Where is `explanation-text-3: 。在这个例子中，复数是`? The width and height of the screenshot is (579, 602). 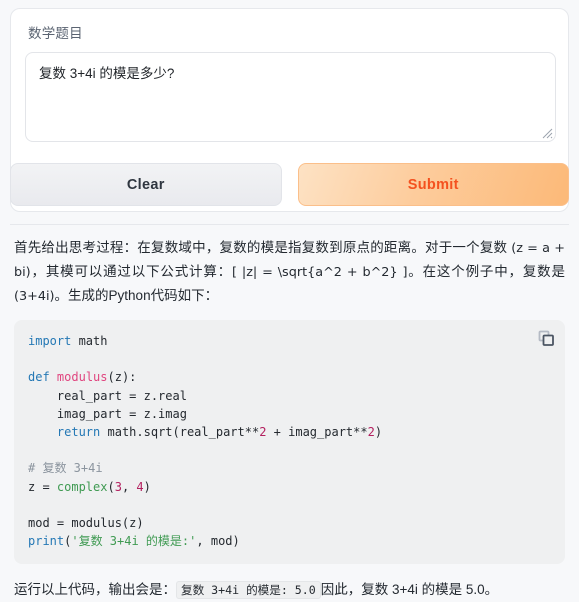
explanation-text-3: 。在这个例子中，复数是 is located at coordinates (486, 271).